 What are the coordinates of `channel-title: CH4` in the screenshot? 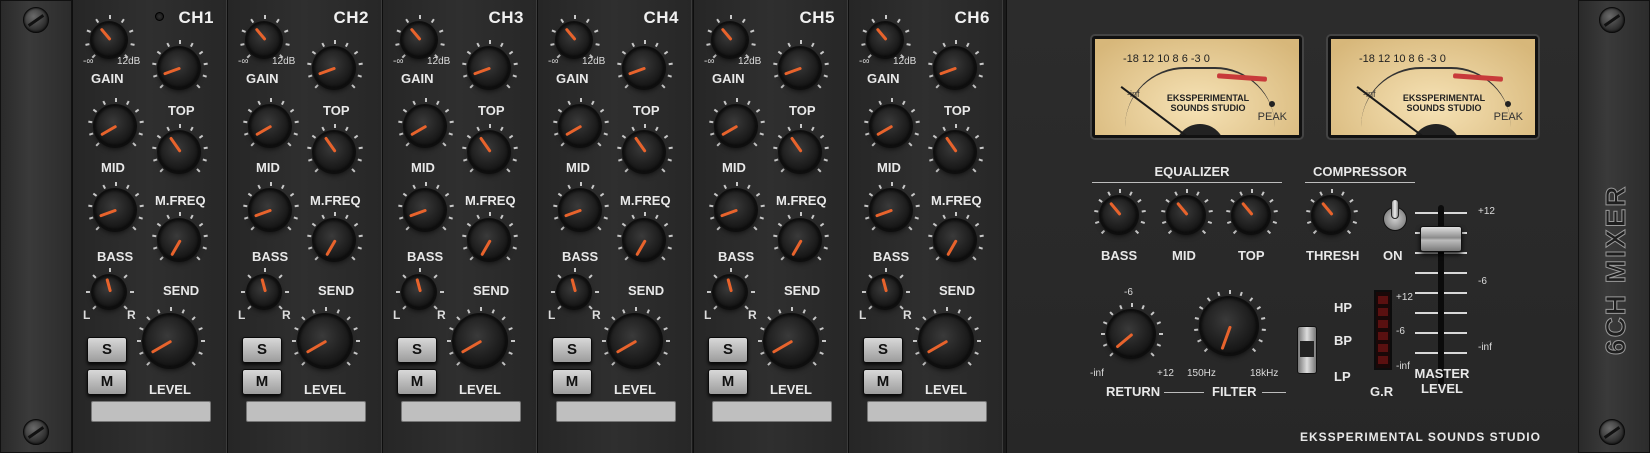 It's located at (661, 17).